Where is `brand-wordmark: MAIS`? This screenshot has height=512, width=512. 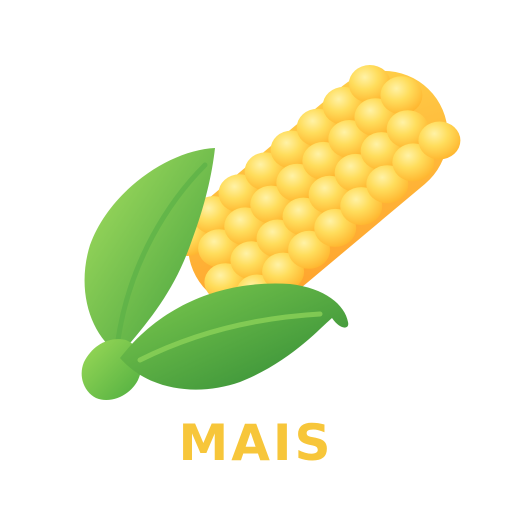 brand-wordmark: MAIS is located at coordinates (256, 443).